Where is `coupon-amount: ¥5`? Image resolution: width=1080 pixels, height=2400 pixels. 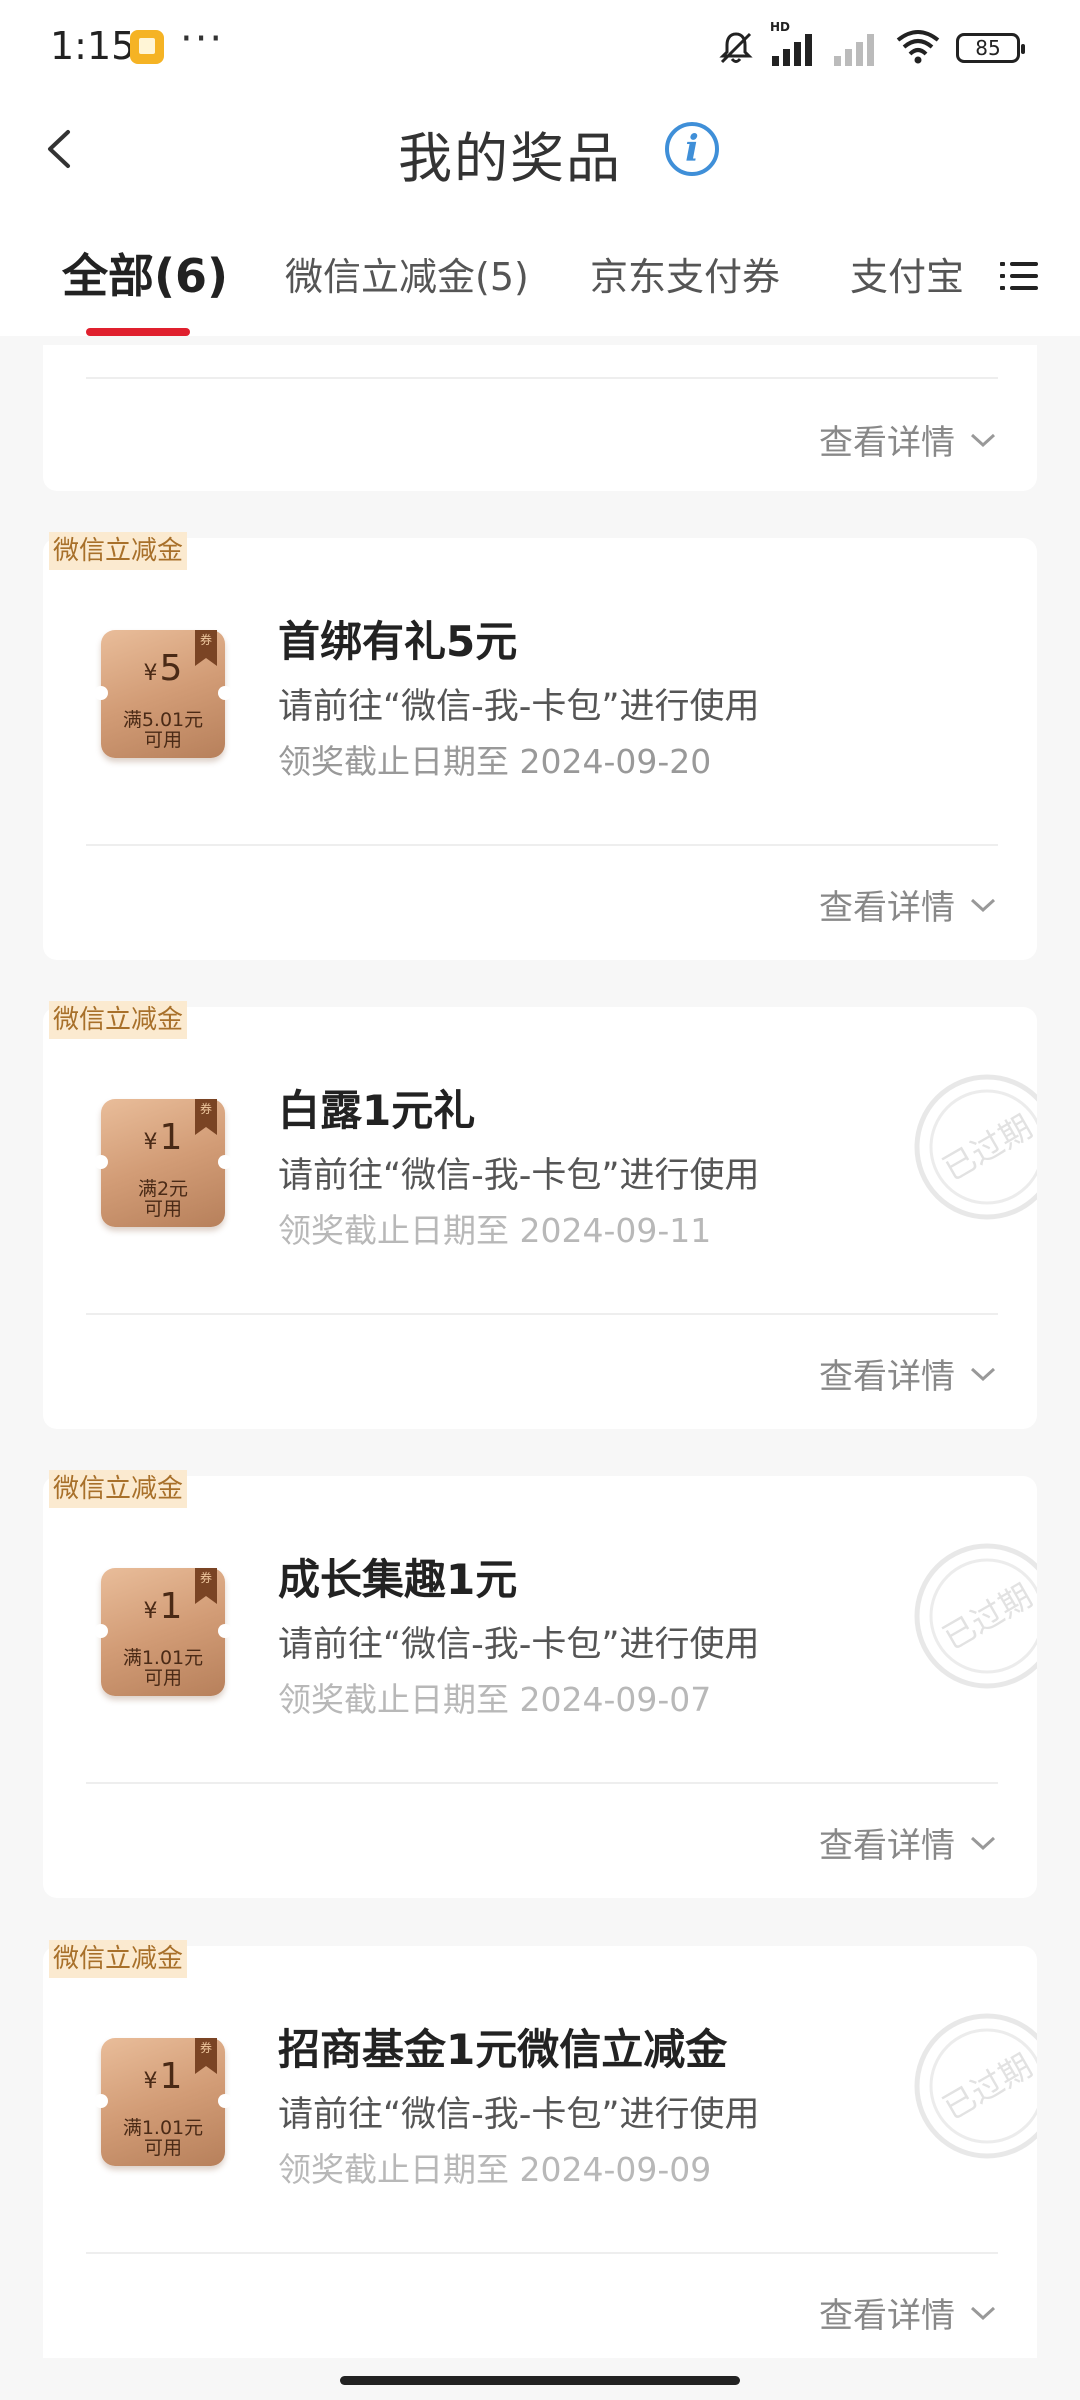
coupon-amount: ¥5 is located at coordinates (163, 668).